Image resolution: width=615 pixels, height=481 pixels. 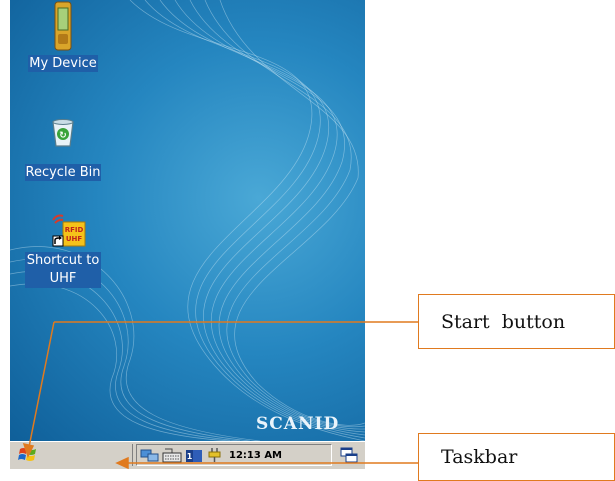 What do you see at coordinates (255, 455) in the screenshot?
I see `taskbar-clock: 12:13 AM` at bounding box center [255, 455].